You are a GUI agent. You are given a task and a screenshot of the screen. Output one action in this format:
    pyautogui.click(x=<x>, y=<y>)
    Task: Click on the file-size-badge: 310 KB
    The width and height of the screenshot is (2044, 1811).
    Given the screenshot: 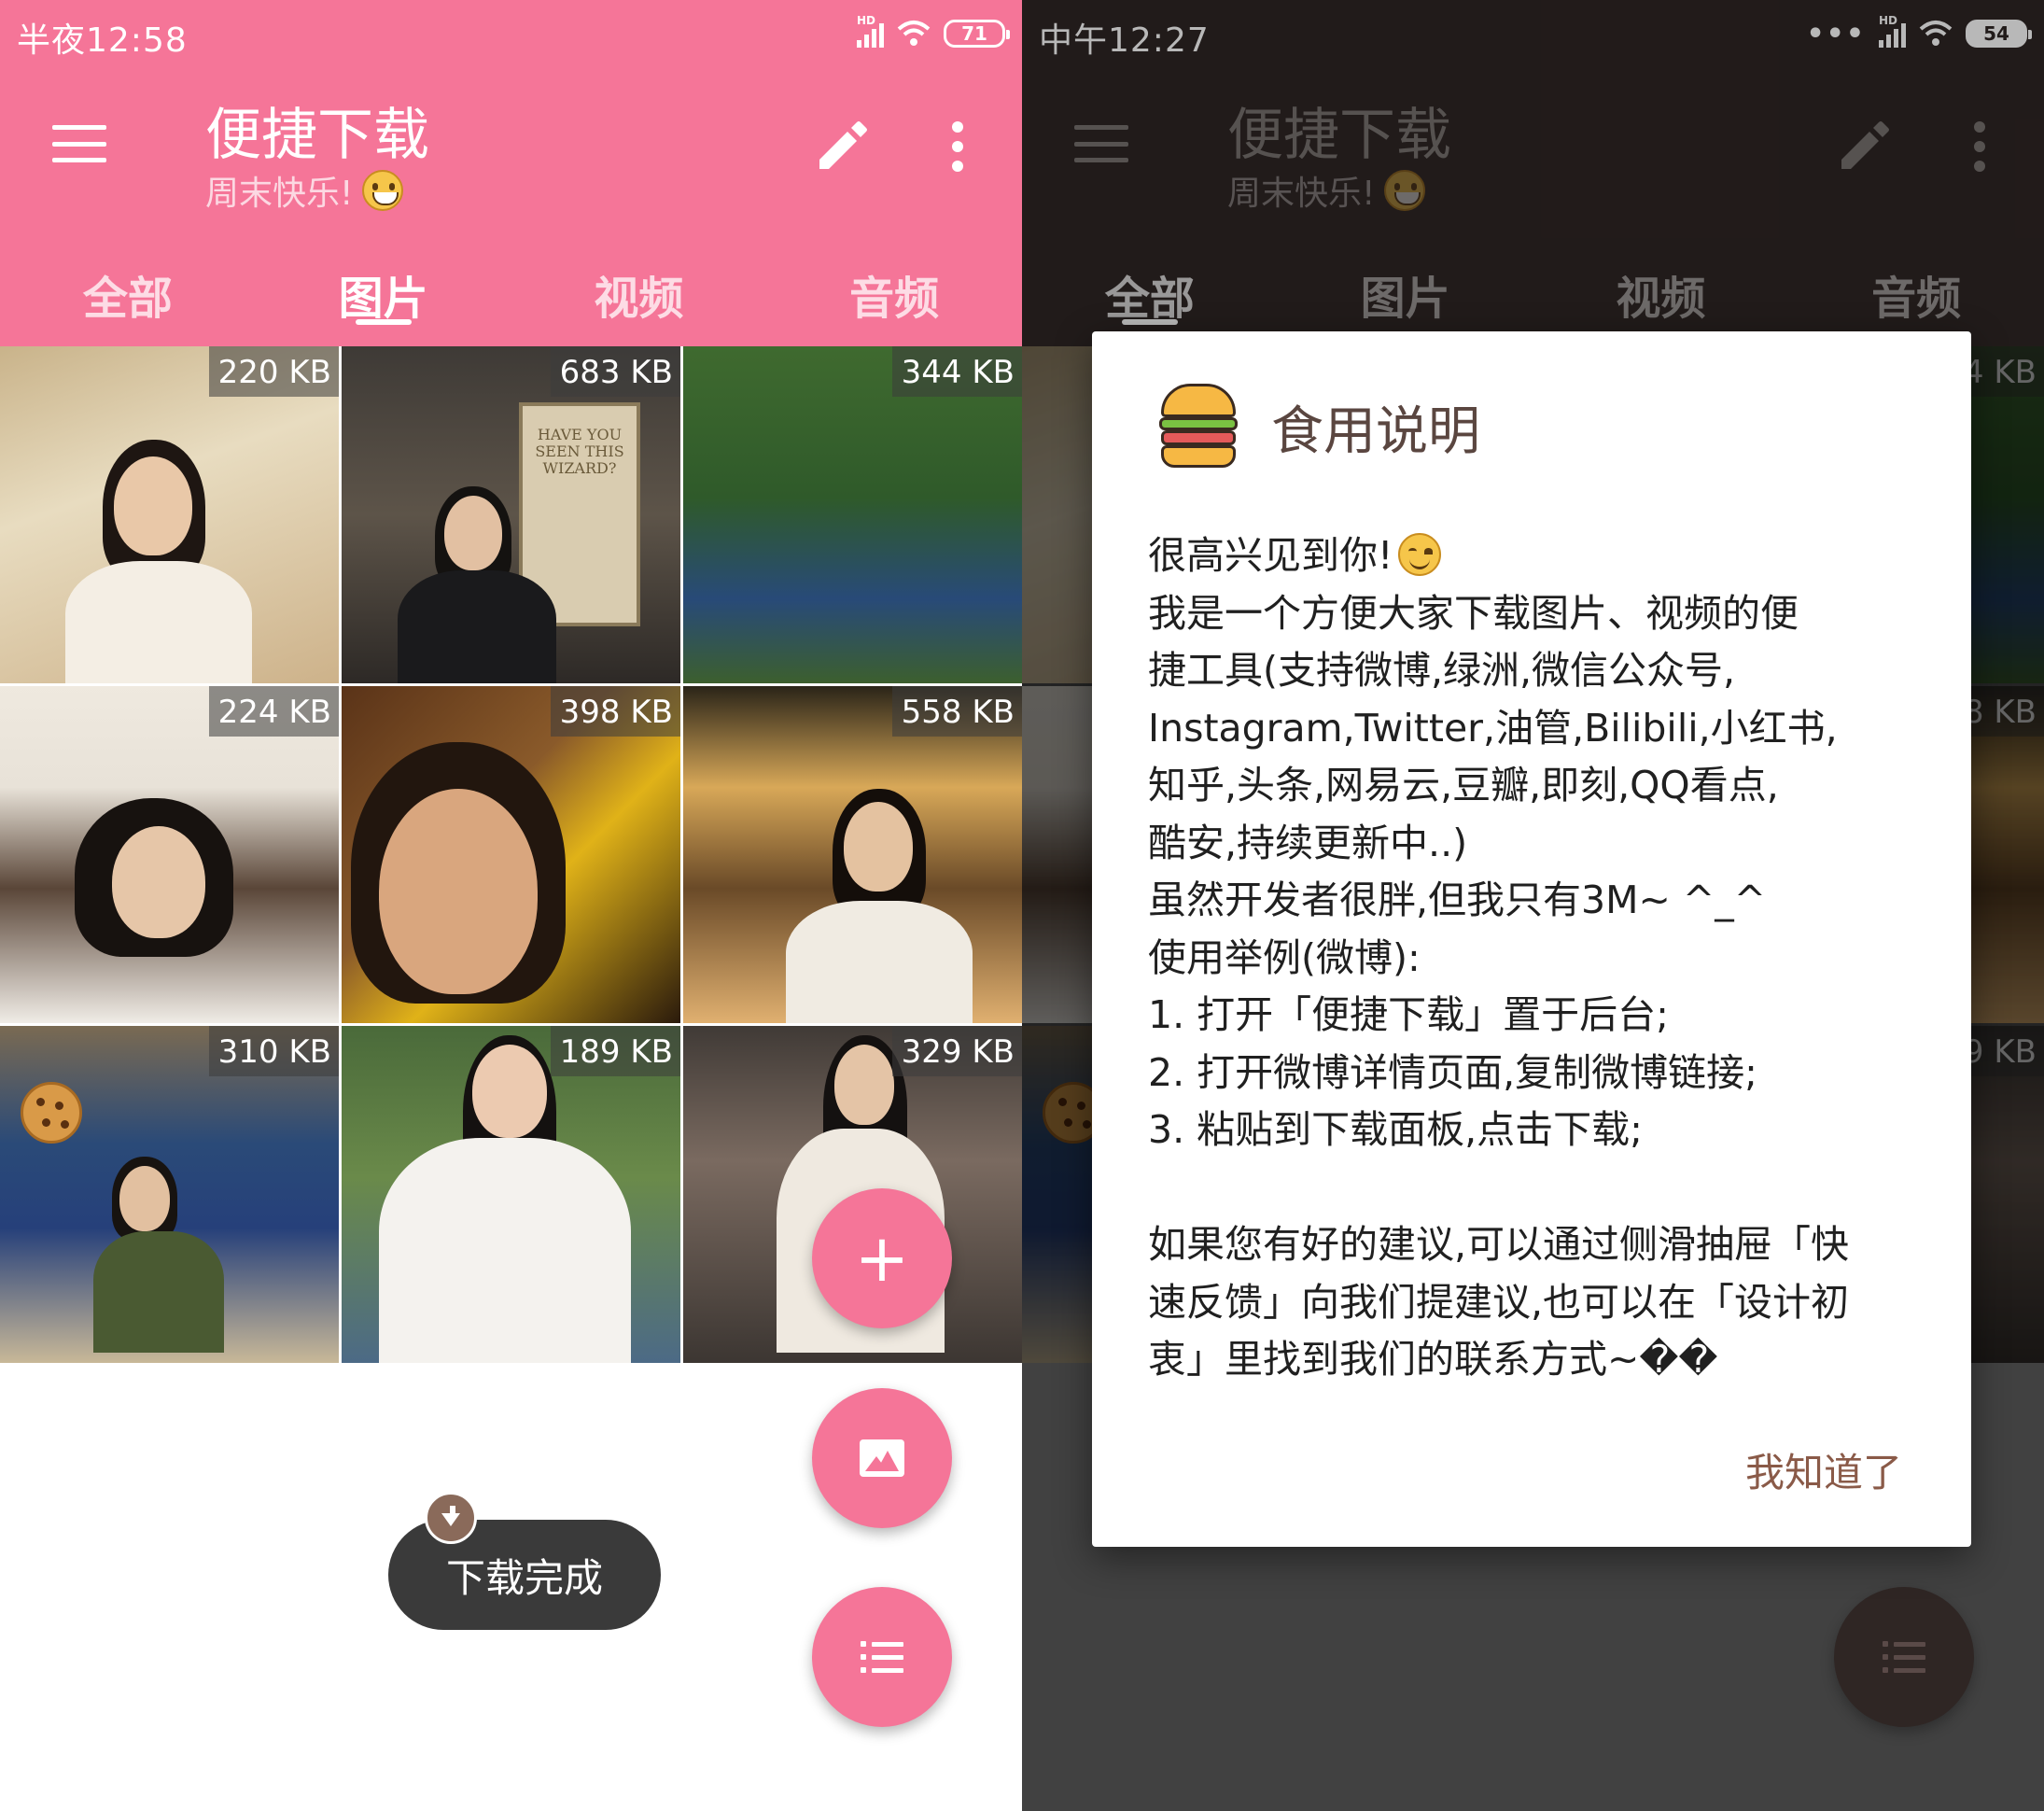 What is the action you would take?
    pyautogui.click(x=273, y=1051)
    